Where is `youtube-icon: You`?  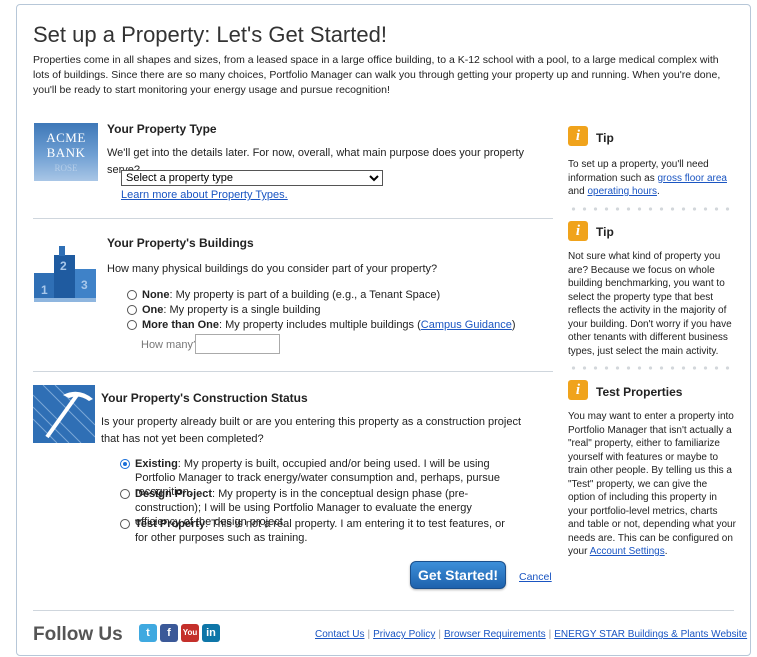 youtube-icon: You is located at coordinates (190, 633).